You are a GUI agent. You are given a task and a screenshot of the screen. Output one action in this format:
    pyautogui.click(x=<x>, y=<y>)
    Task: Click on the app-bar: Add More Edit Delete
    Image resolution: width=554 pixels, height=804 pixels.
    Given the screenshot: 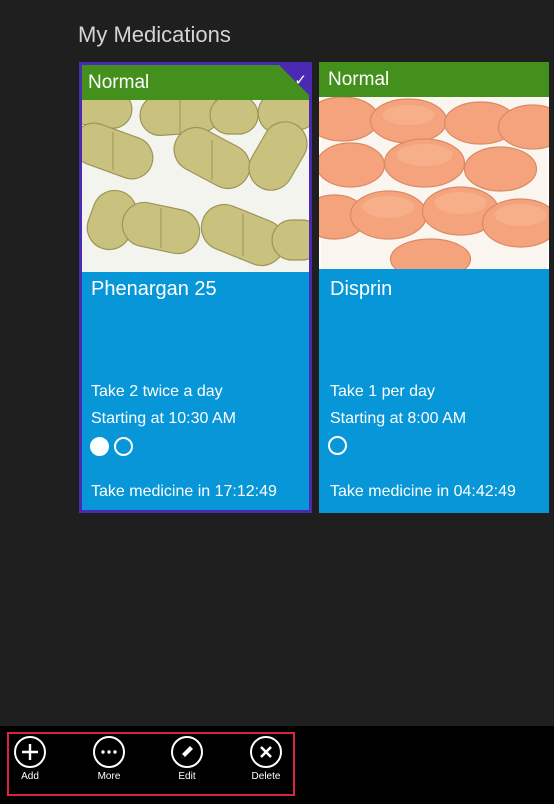 What is the action you would take?
    pyautogui.click(x=277, y=765)
    